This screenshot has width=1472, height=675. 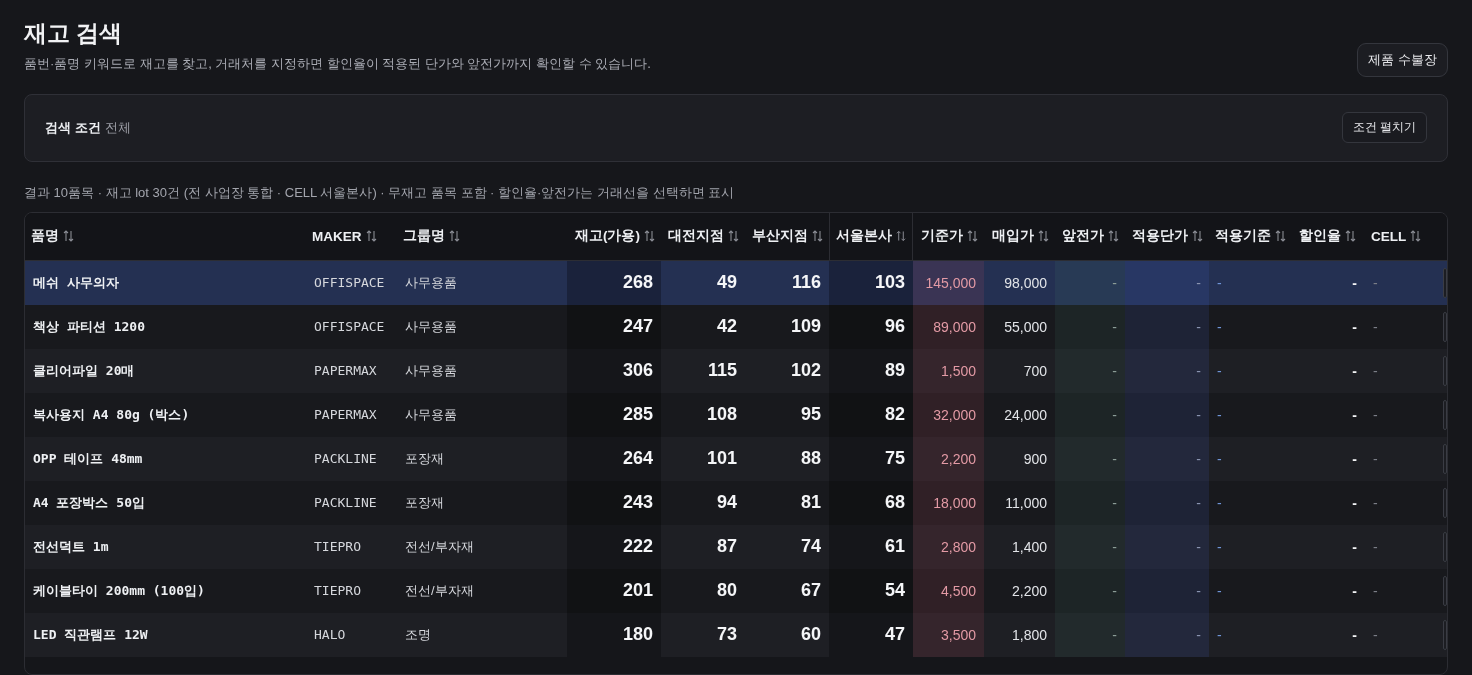 What do you see at coordinates (958, 590) in the screenshot?
I see `table-cell: 4,500` at bounding box center [958, 590].